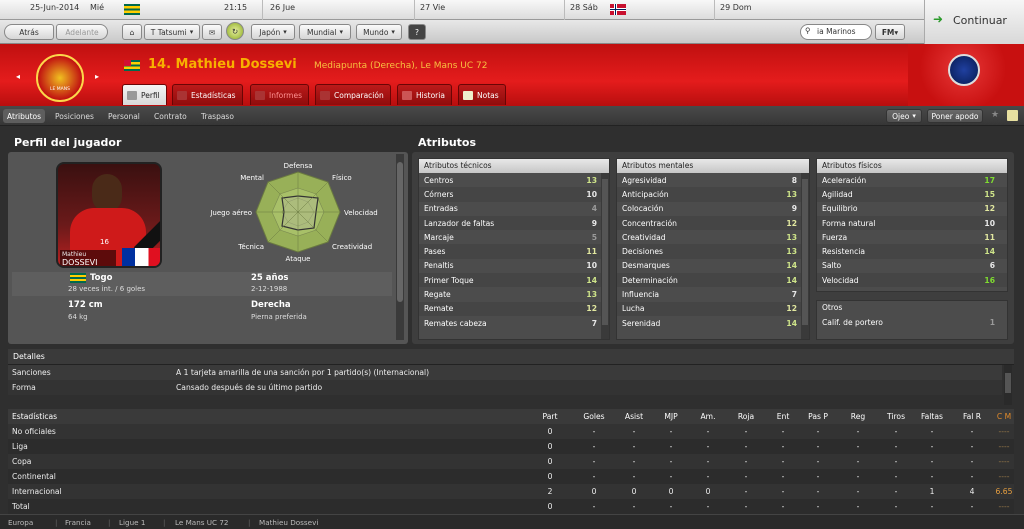  What do you see at coordinates (671, 416) in the screenshot?
I see `stats-col-header: MJP` at bounding box center [671, 416].